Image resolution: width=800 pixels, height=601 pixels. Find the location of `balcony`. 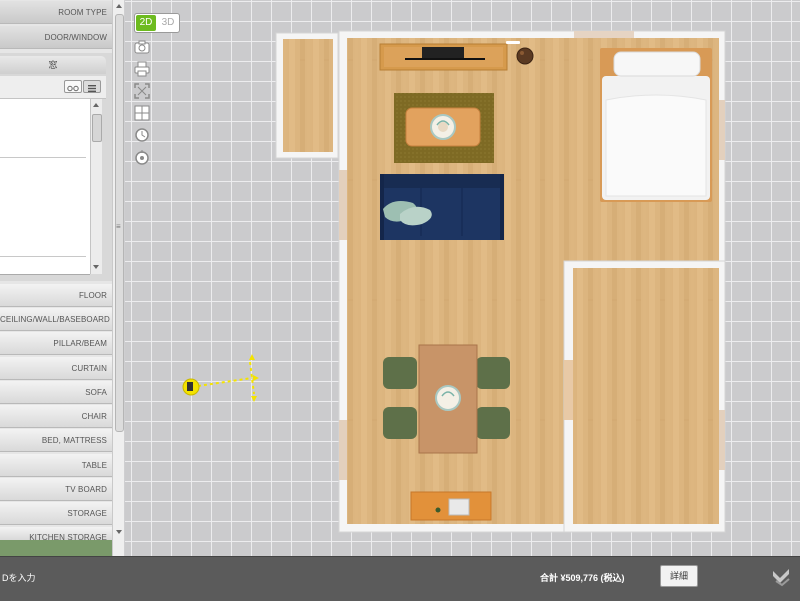

balcony is located at coordinates (307, 95).